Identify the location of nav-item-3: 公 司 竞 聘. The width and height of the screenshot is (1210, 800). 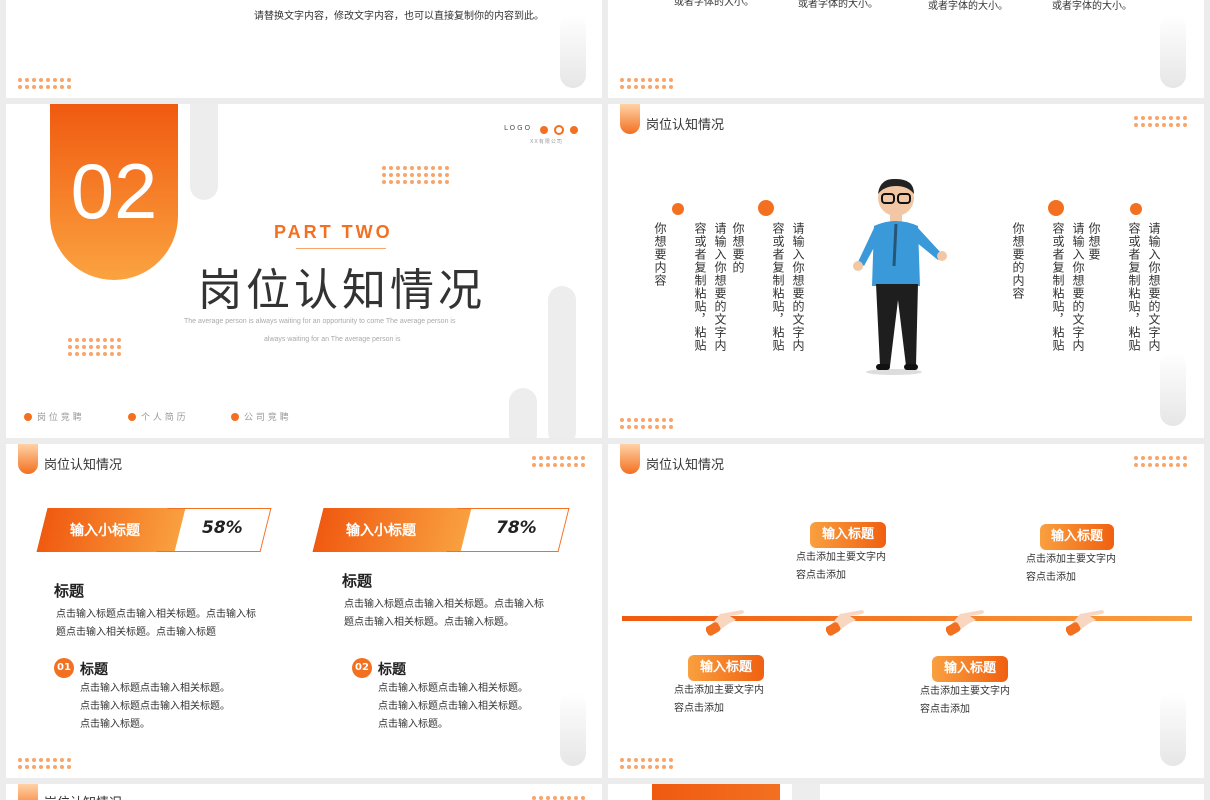
(266, 416).